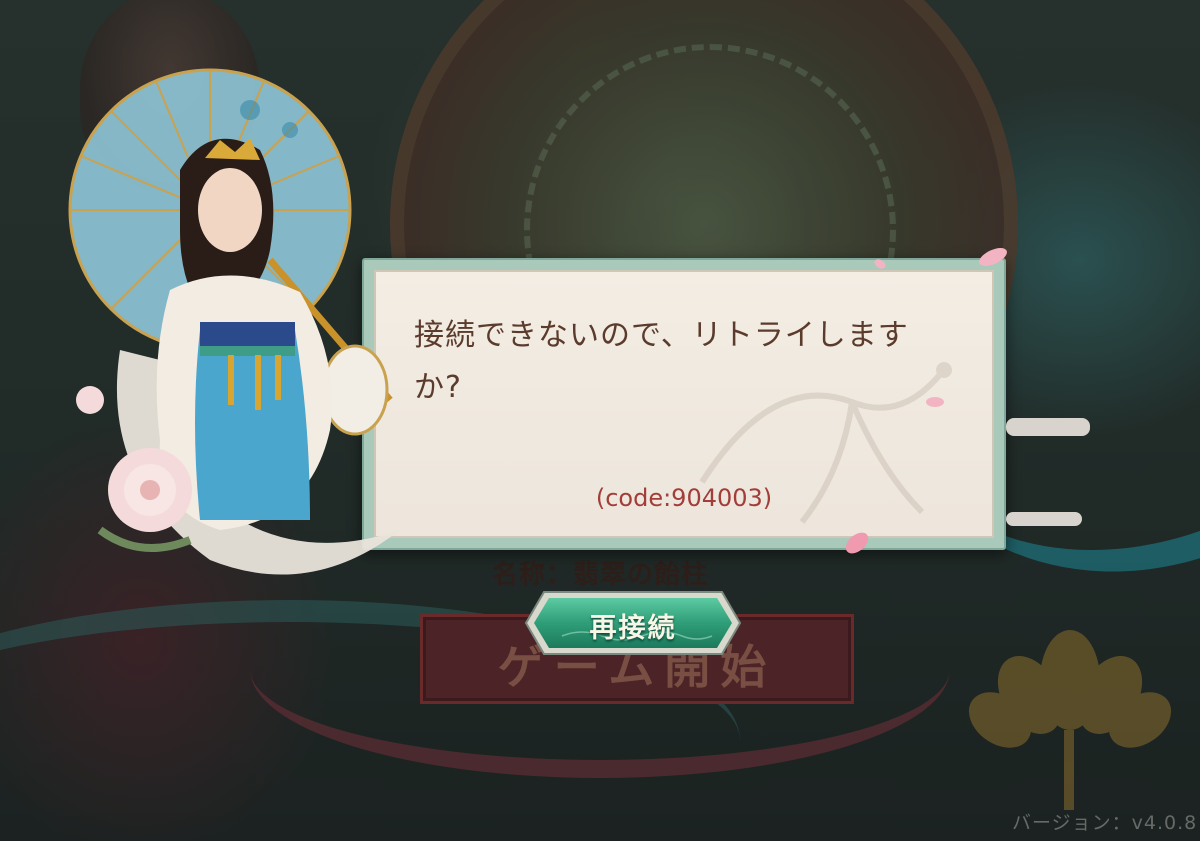 The width and height of the screenshot is (1200, 841). What do you see at coordinates (1164, 823) in the screenshot?
I see `version-value: v4.0.8` at bounding box center [1164, 823].